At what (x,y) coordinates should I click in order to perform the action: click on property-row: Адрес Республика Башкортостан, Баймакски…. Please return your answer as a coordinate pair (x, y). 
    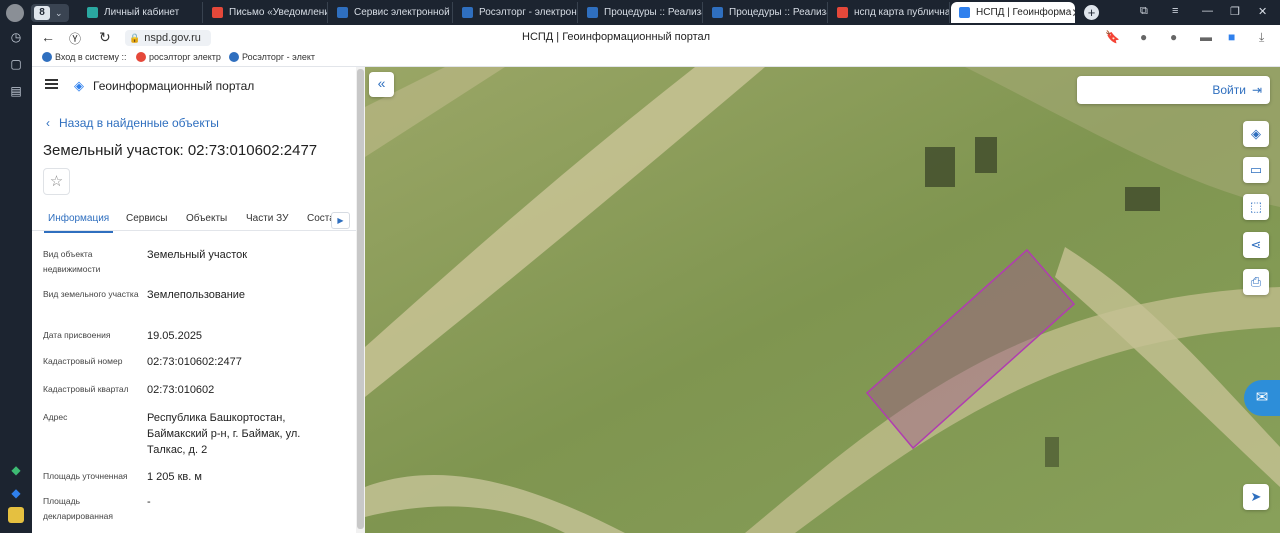
    Looking at the image, I should click on (195, 439).